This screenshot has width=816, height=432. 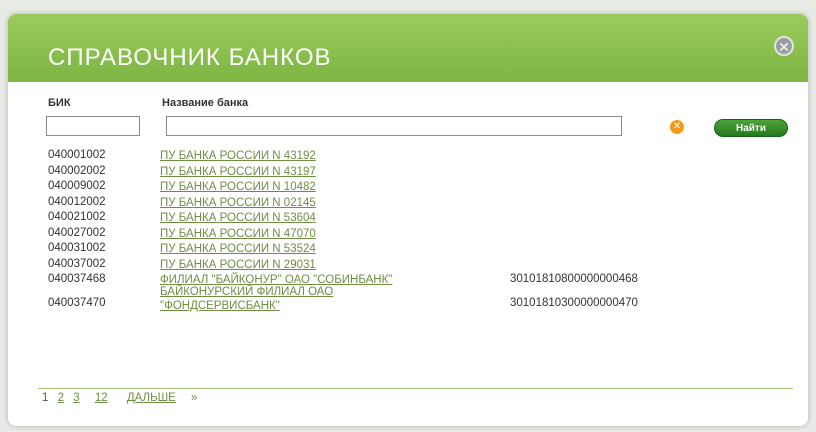 I want to click on bank-name-link: БАЙКОНУРСКИЙ ФИЛИАЛ ОАО "ФОНДСЕРВИСБАНК", so click(x=255, y=299).